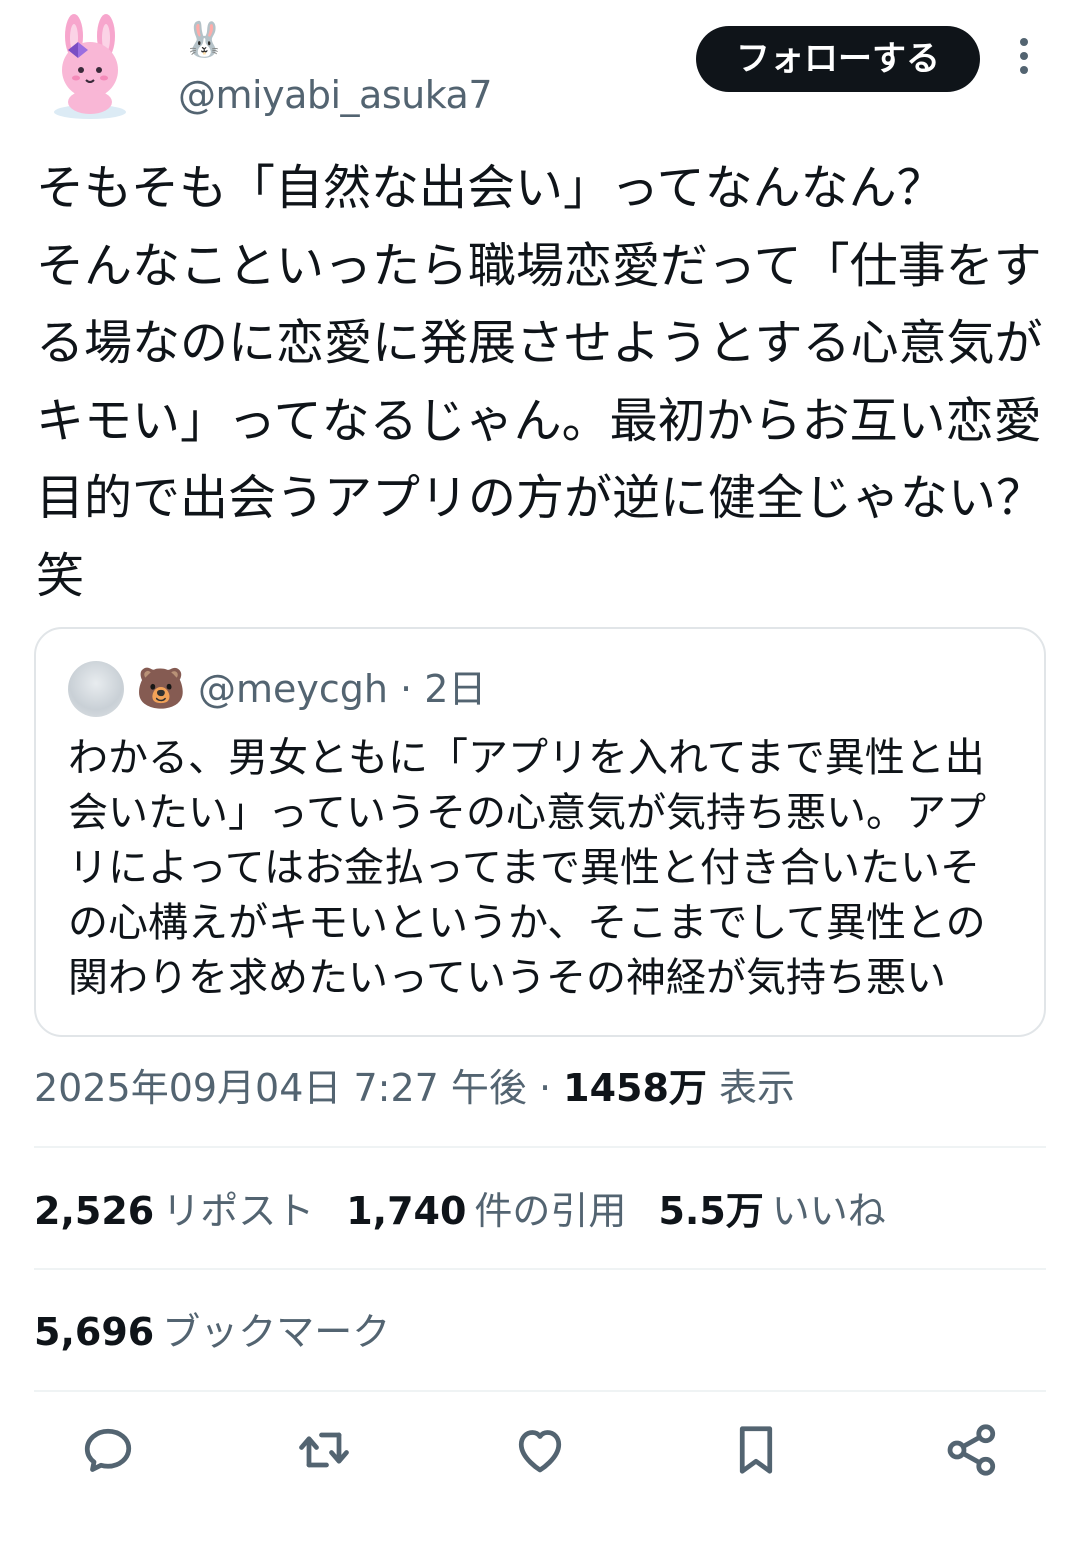  What do you see at coordinates (238, 1211) in the screenshot?
I see `reposts-label: リポスト` at bounding box center [238, 1211].